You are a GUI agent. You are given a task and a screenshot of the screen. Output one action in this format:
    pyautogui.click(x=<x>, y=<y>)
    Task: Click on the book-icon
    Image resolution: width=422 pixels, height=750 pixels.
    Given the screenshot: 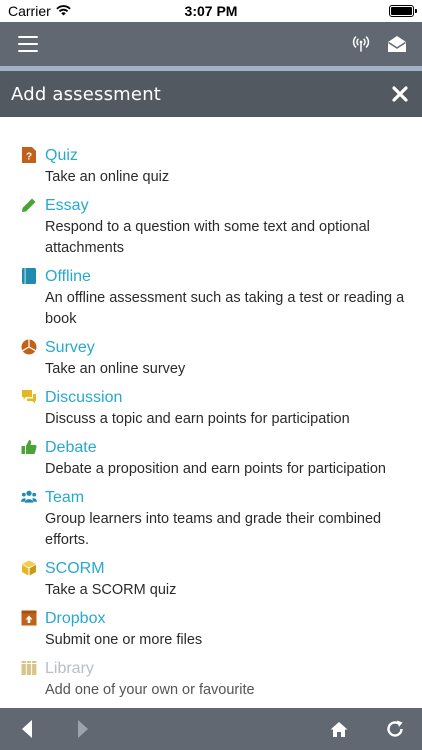 What is the action you would take?
    pyautogui.click(x=29, y=276)
    